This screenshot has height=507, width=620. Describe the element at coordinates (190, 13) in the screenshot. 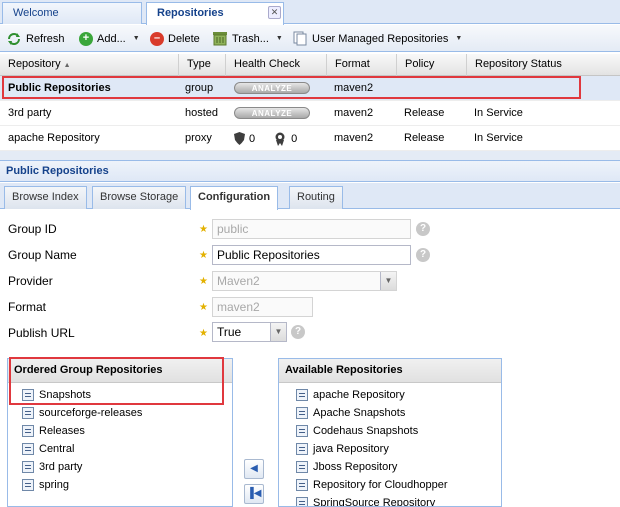

I see `tab-repositories-label: Repositories` at that location.